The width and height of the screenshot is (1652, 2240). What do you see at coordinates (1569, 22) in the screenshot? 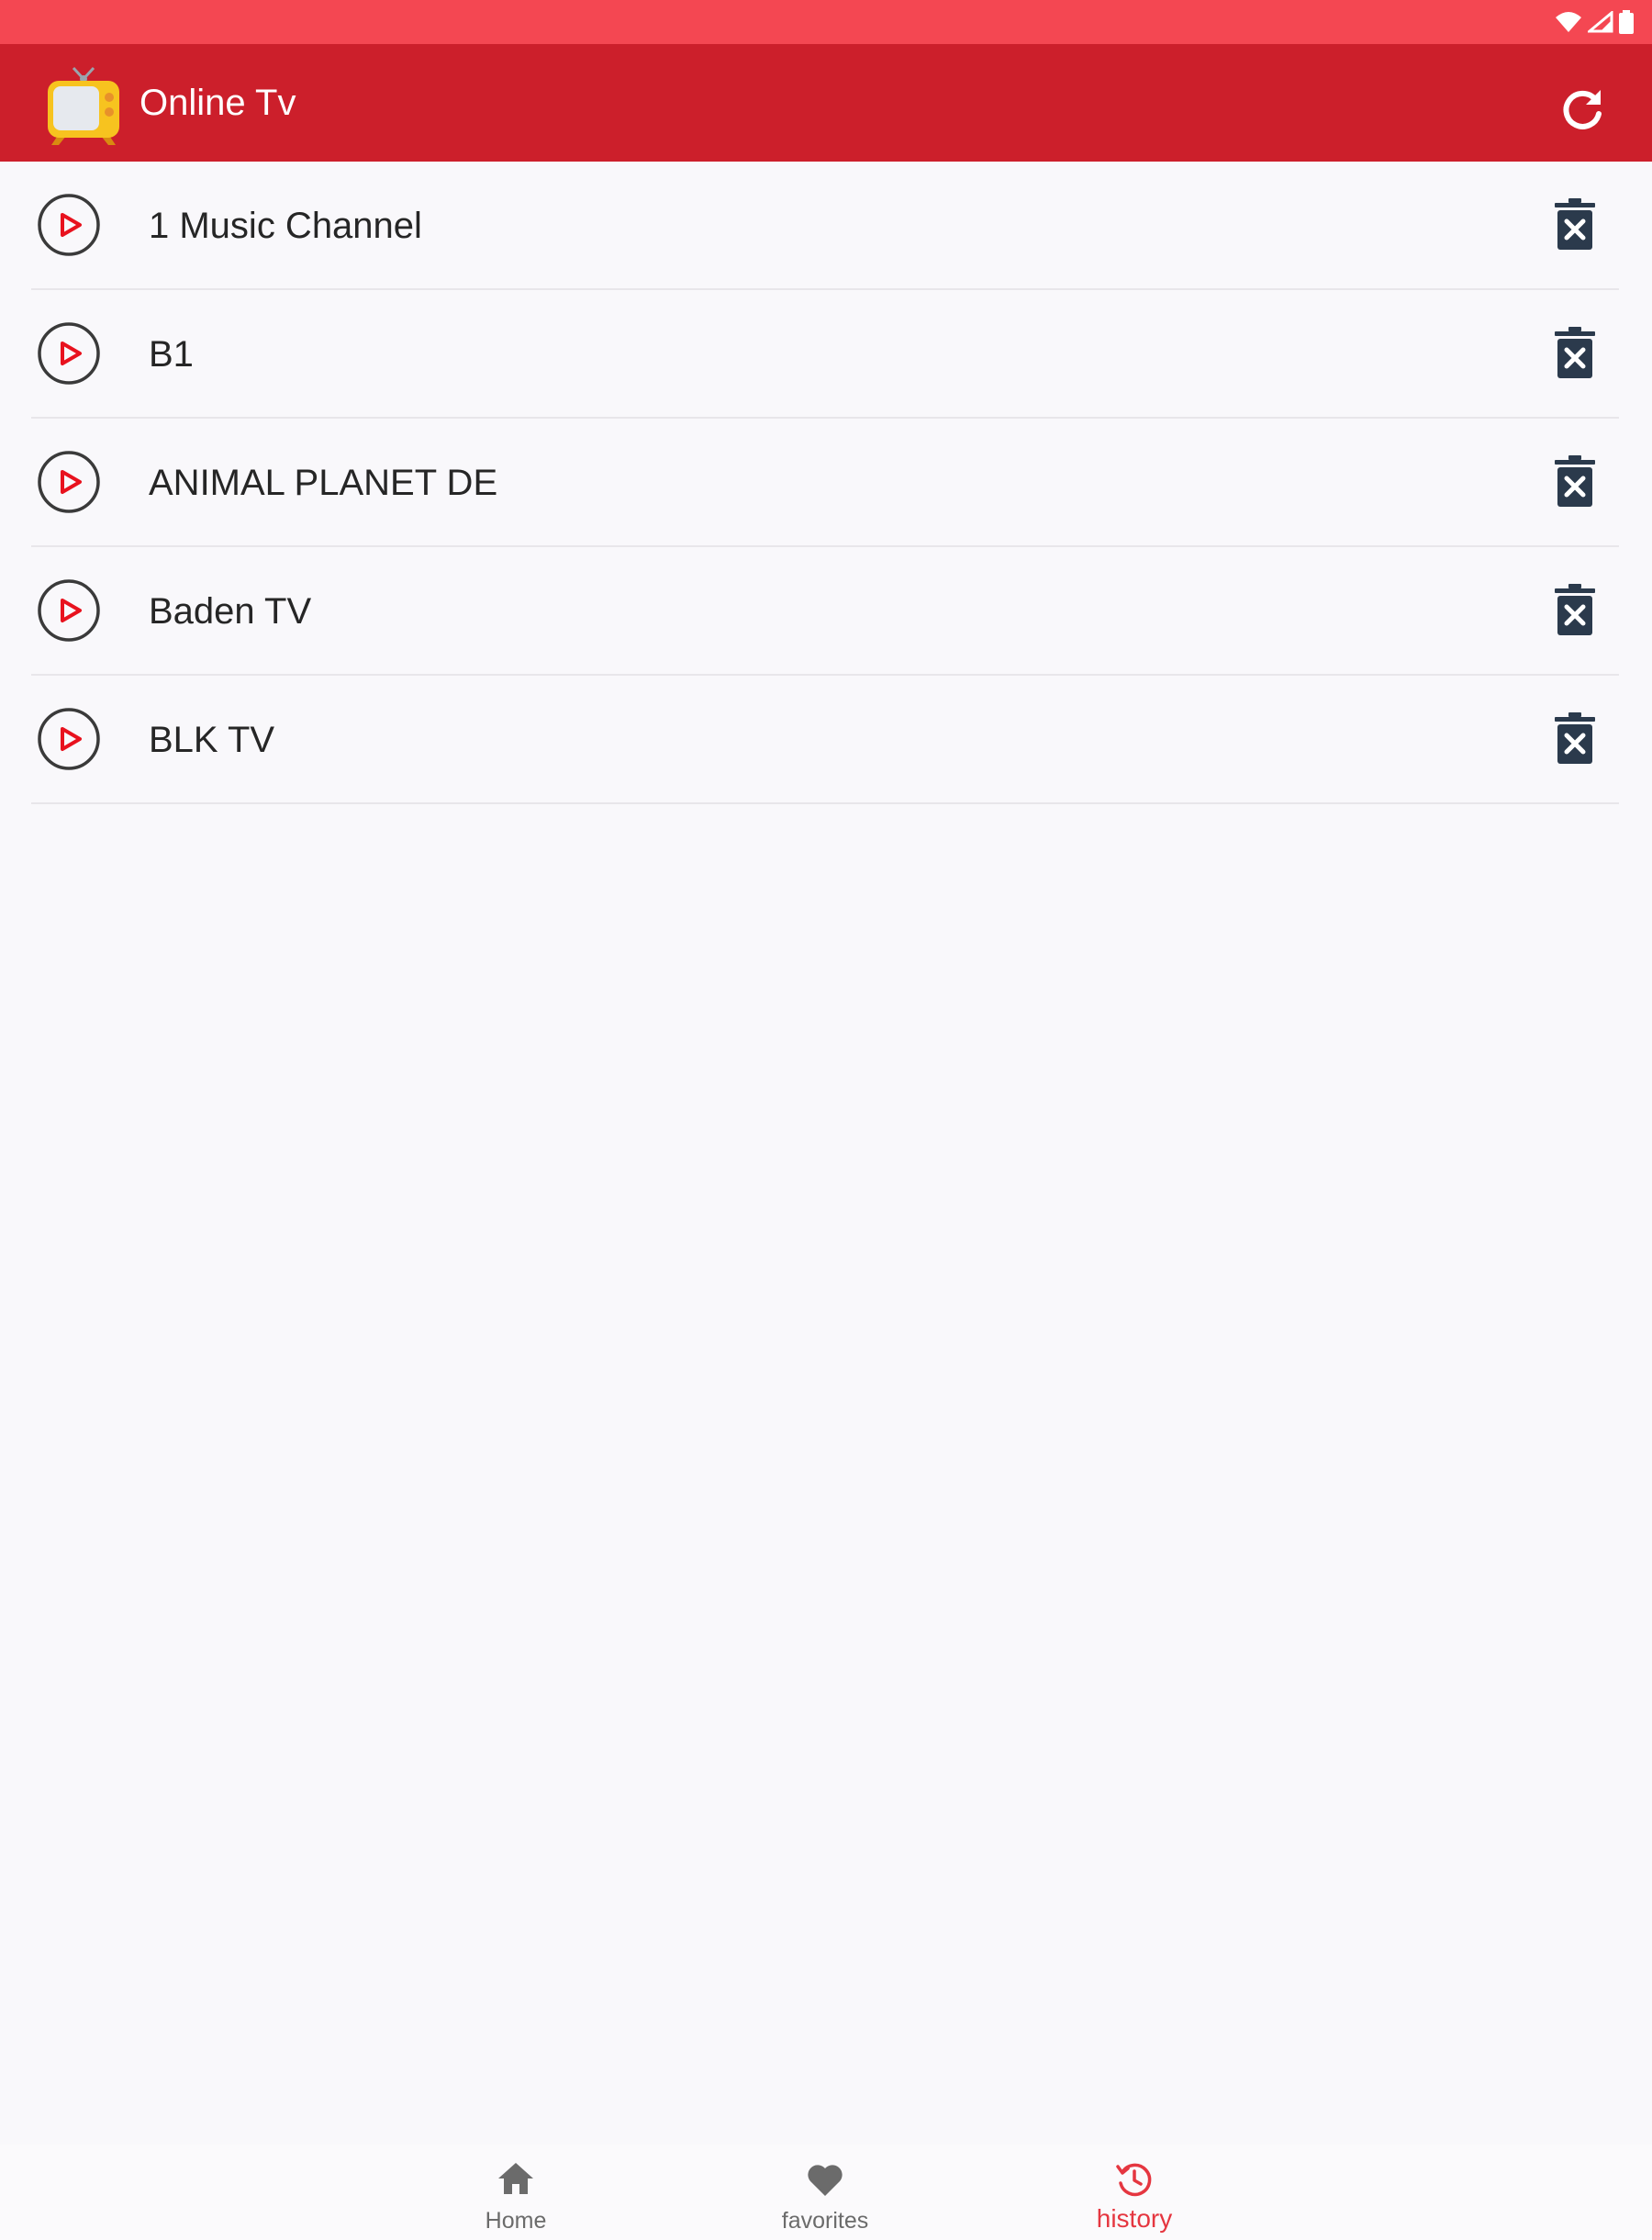
I see `wifi-icon` at bounding box center [1569, 22].